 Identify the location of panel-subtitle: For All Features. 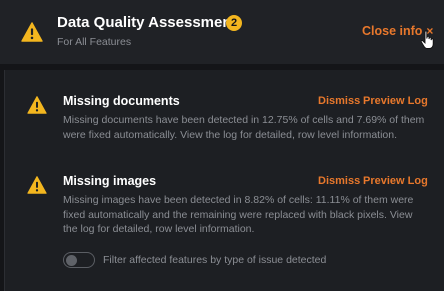
(94, 42).